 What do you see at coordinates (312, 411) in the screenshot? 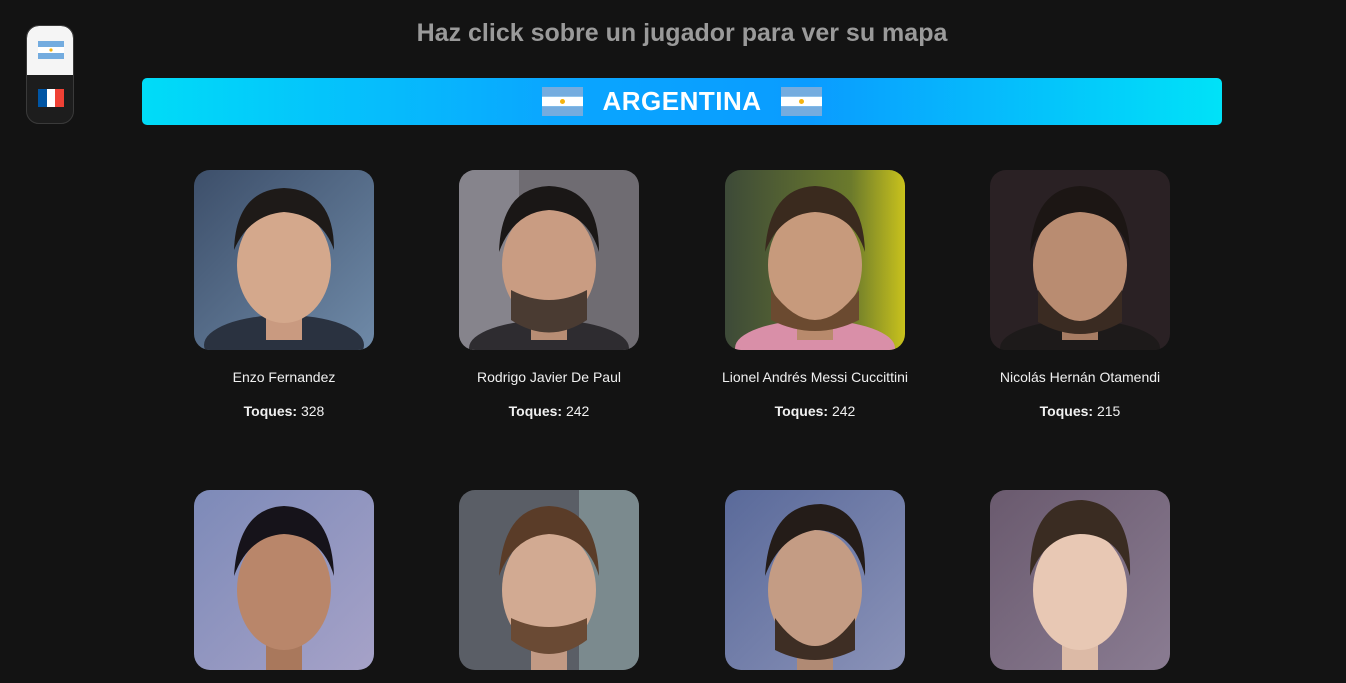
I see `touches-value: 328` at bounding box center [312, 411].